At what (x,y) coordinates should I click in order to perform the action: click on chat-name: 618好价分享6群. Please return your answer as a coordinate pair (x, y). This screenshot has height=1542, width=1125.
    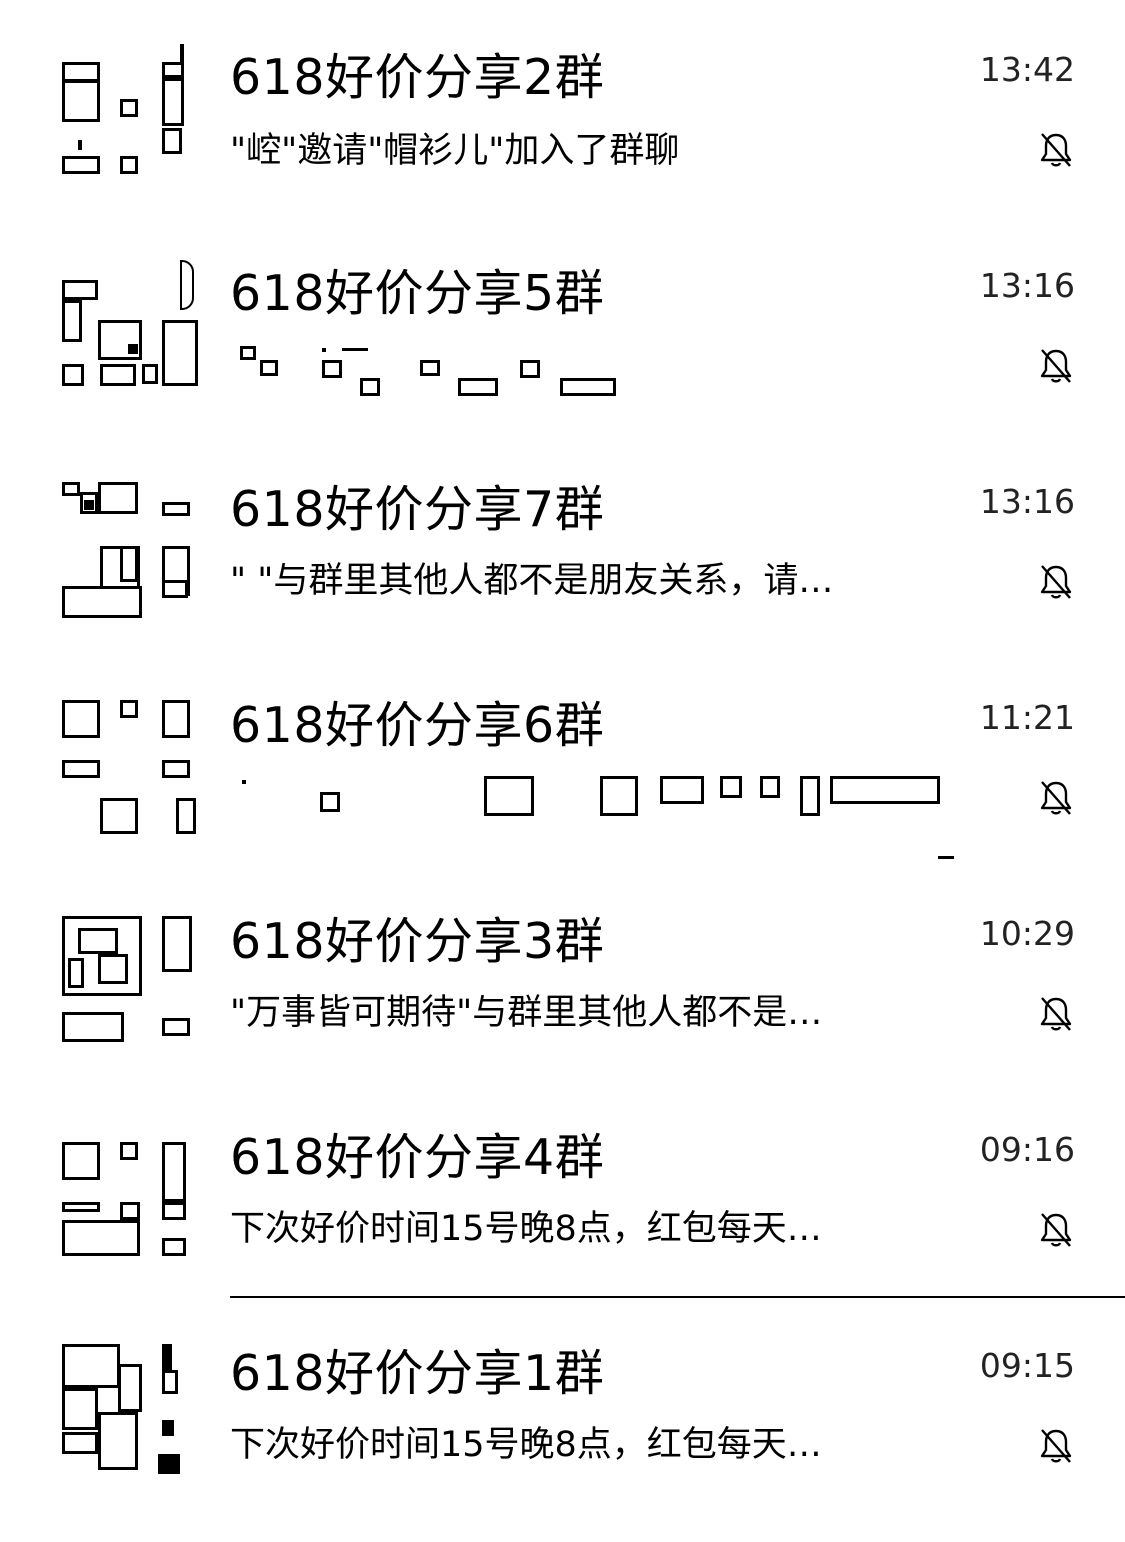
    Looking at the image, I should click on (417, 725).